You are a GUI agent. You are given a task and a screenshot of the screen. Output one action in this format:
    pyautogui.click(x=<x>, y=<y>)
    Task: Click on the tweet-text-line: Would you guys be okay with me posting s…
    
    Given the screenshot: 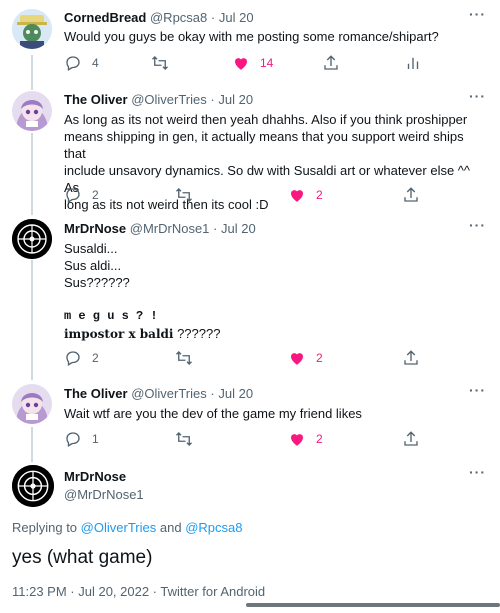 What is the action you would take?
    pyautogui.click(x=251, y=36)
    